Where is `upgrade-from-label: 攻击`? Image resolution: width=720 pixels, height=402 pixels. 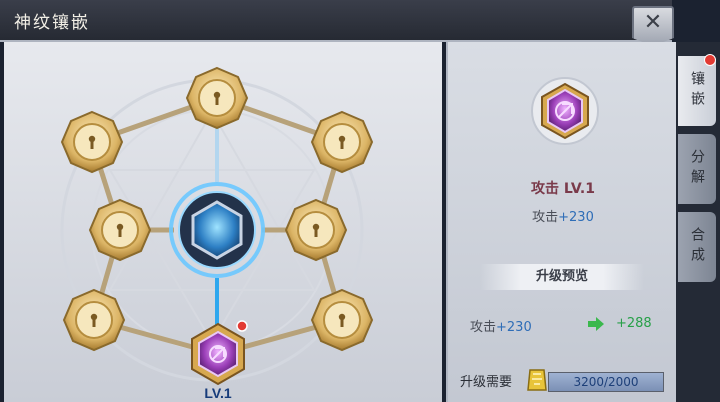 upgrade-from-label: 攻击 is located at coordinates (483, 327).